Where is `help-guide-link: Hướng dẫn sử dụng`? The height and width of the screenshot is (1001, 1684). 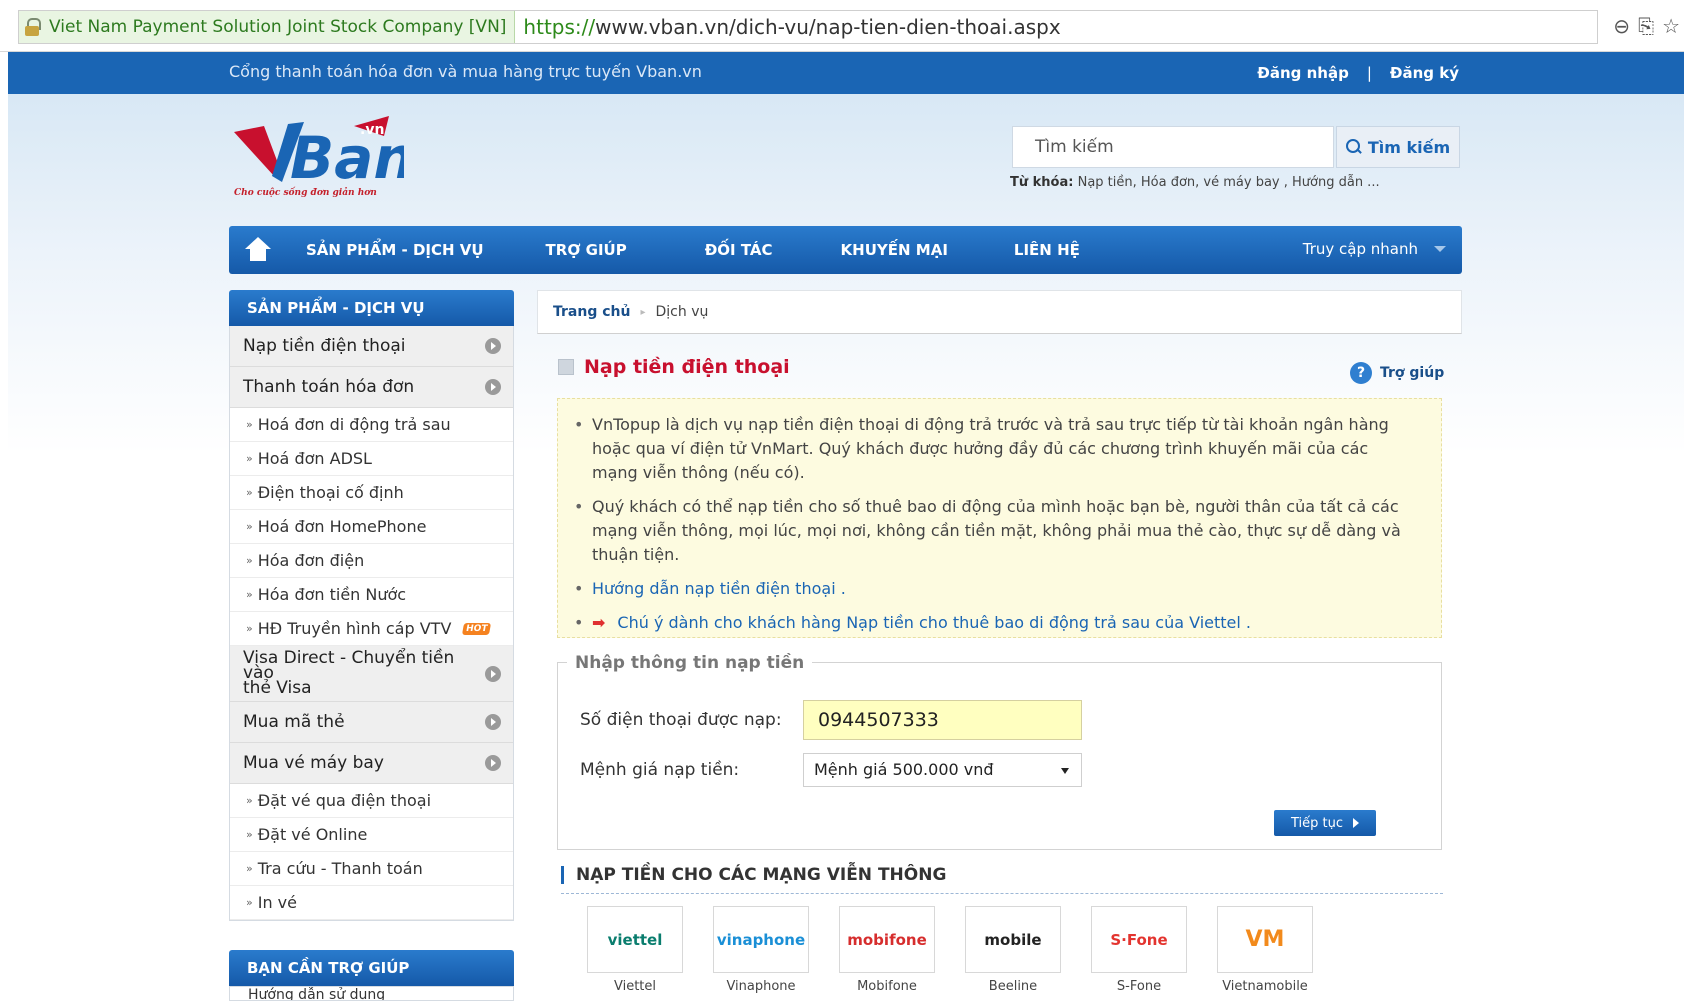 help-guide-link: Hướng dẫn sử dụng is located at coordinates (371, 993).